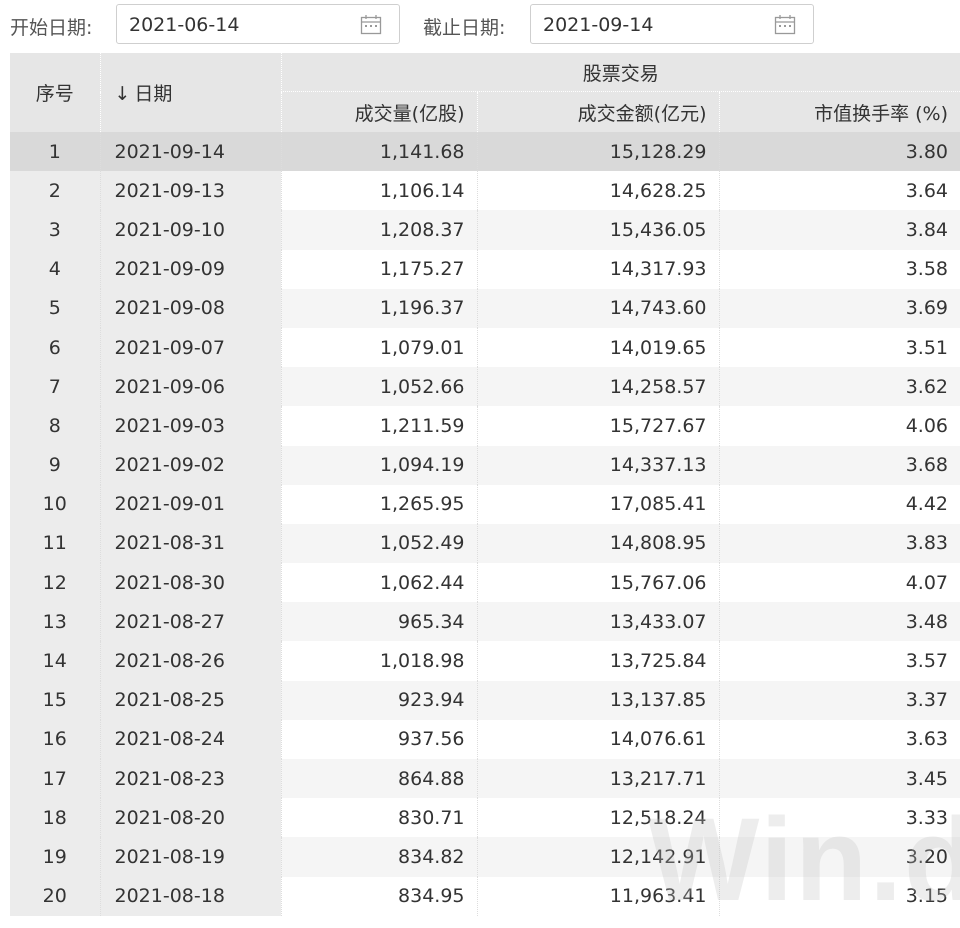 This screenshot has width=960, height=928. Describe the element at coordinates (190, 191) in the screenshot. I see `cell-date: 2021-09-13` at that location.